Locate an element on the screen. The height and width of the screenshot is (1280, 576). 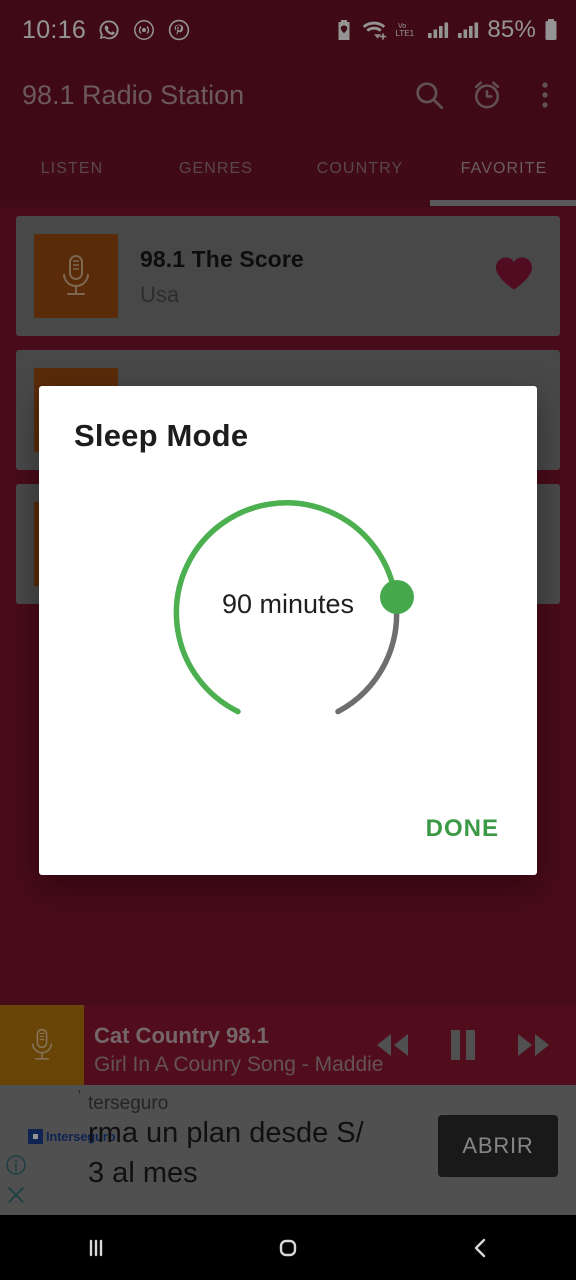
recents-icon is located at coordinates (96, 1247).